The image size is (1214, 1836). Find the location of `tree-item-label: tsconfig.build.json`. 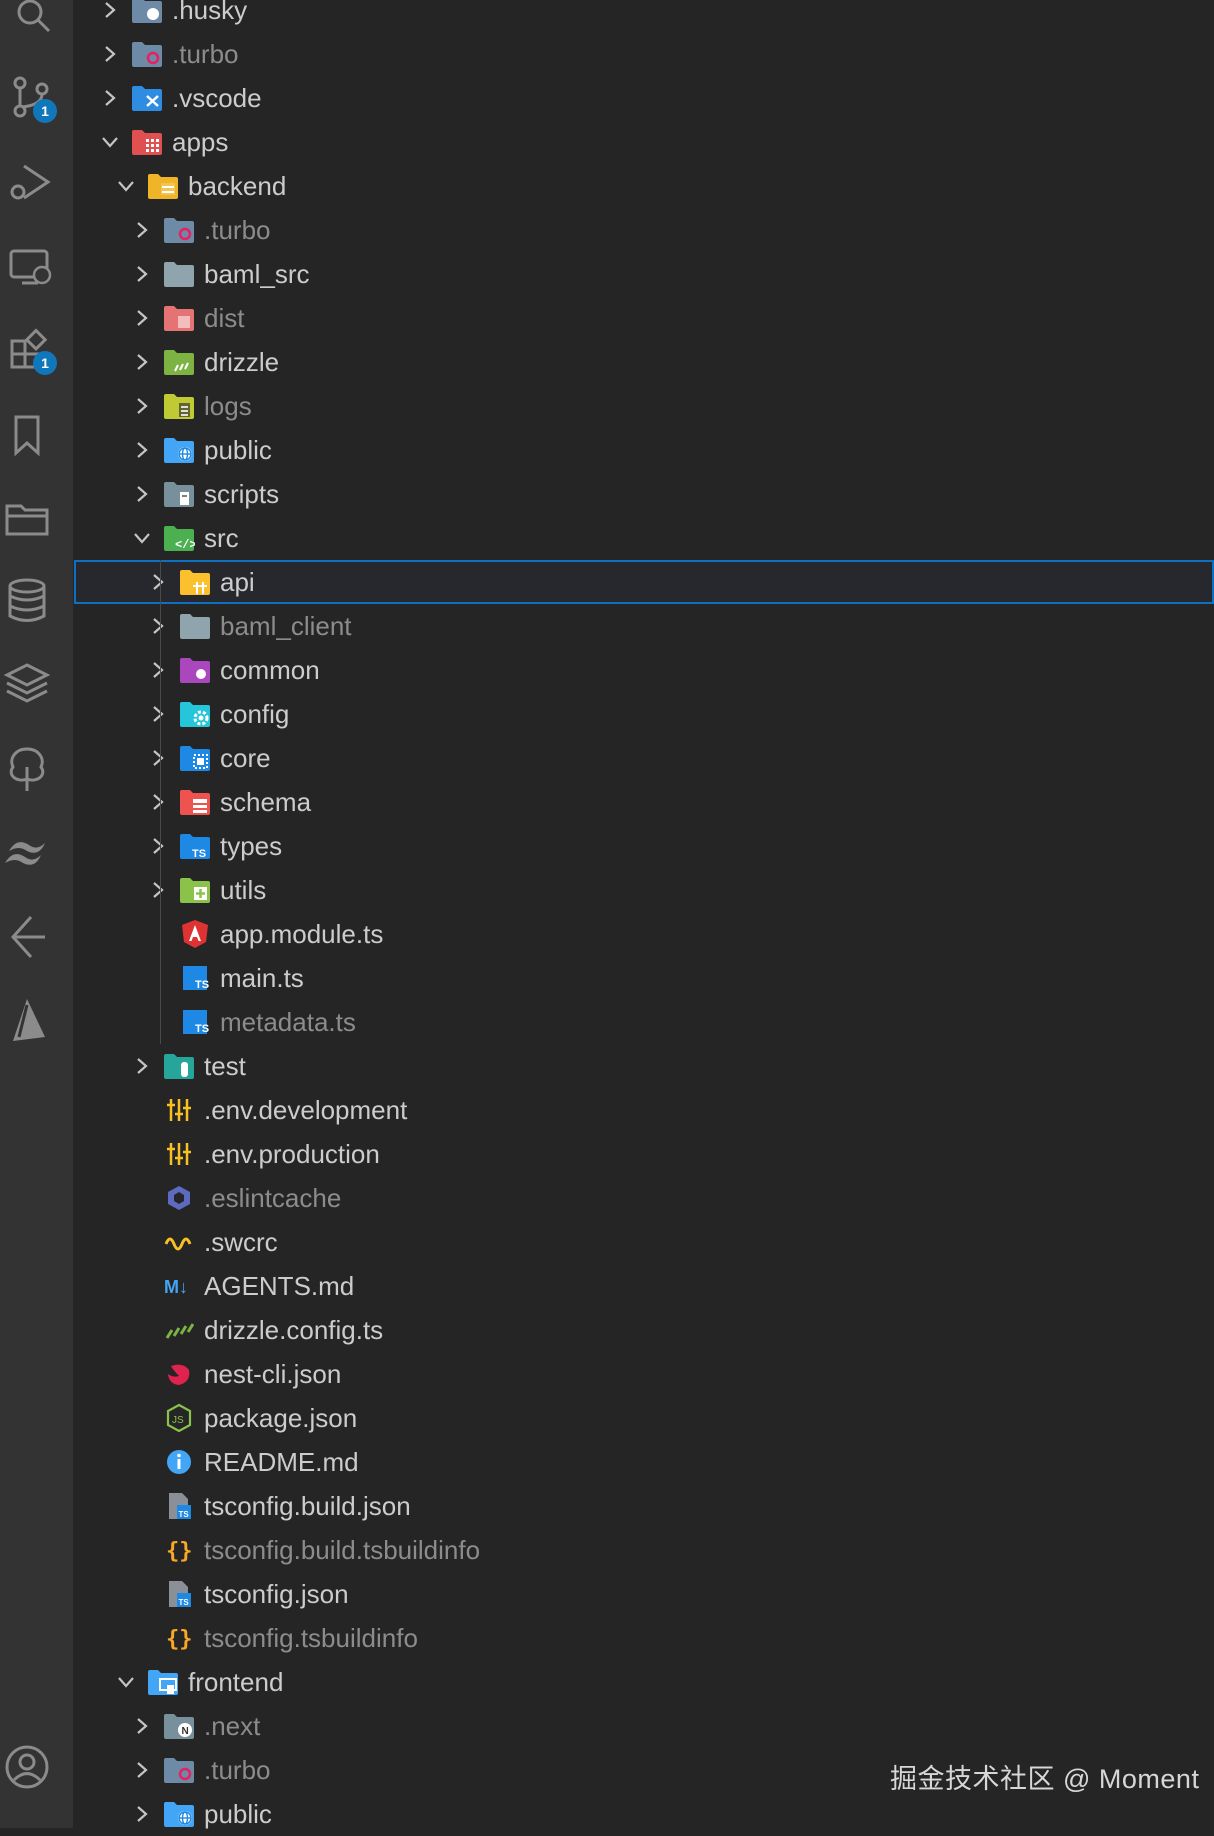

tree-item-label: tsconfig.build.json is located at coordinates (307, 1505).